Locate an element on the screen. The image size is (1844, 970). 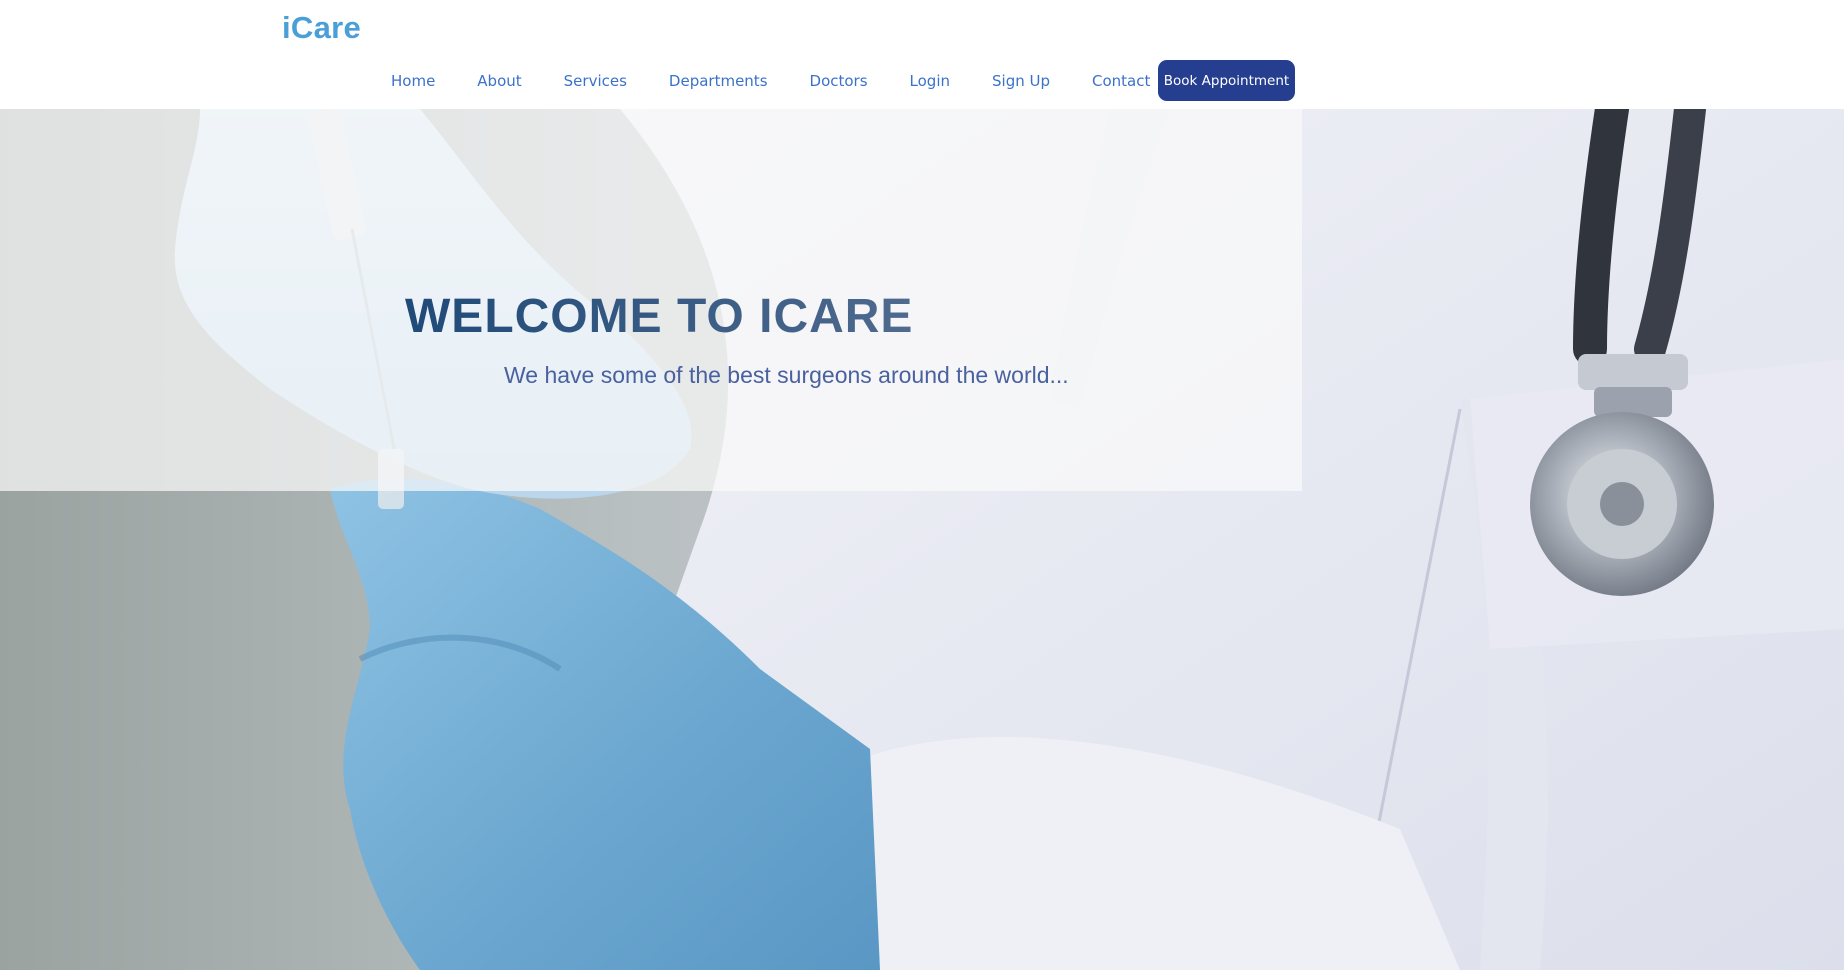
brand-logo: iCare is located at coordinates (321, 28).